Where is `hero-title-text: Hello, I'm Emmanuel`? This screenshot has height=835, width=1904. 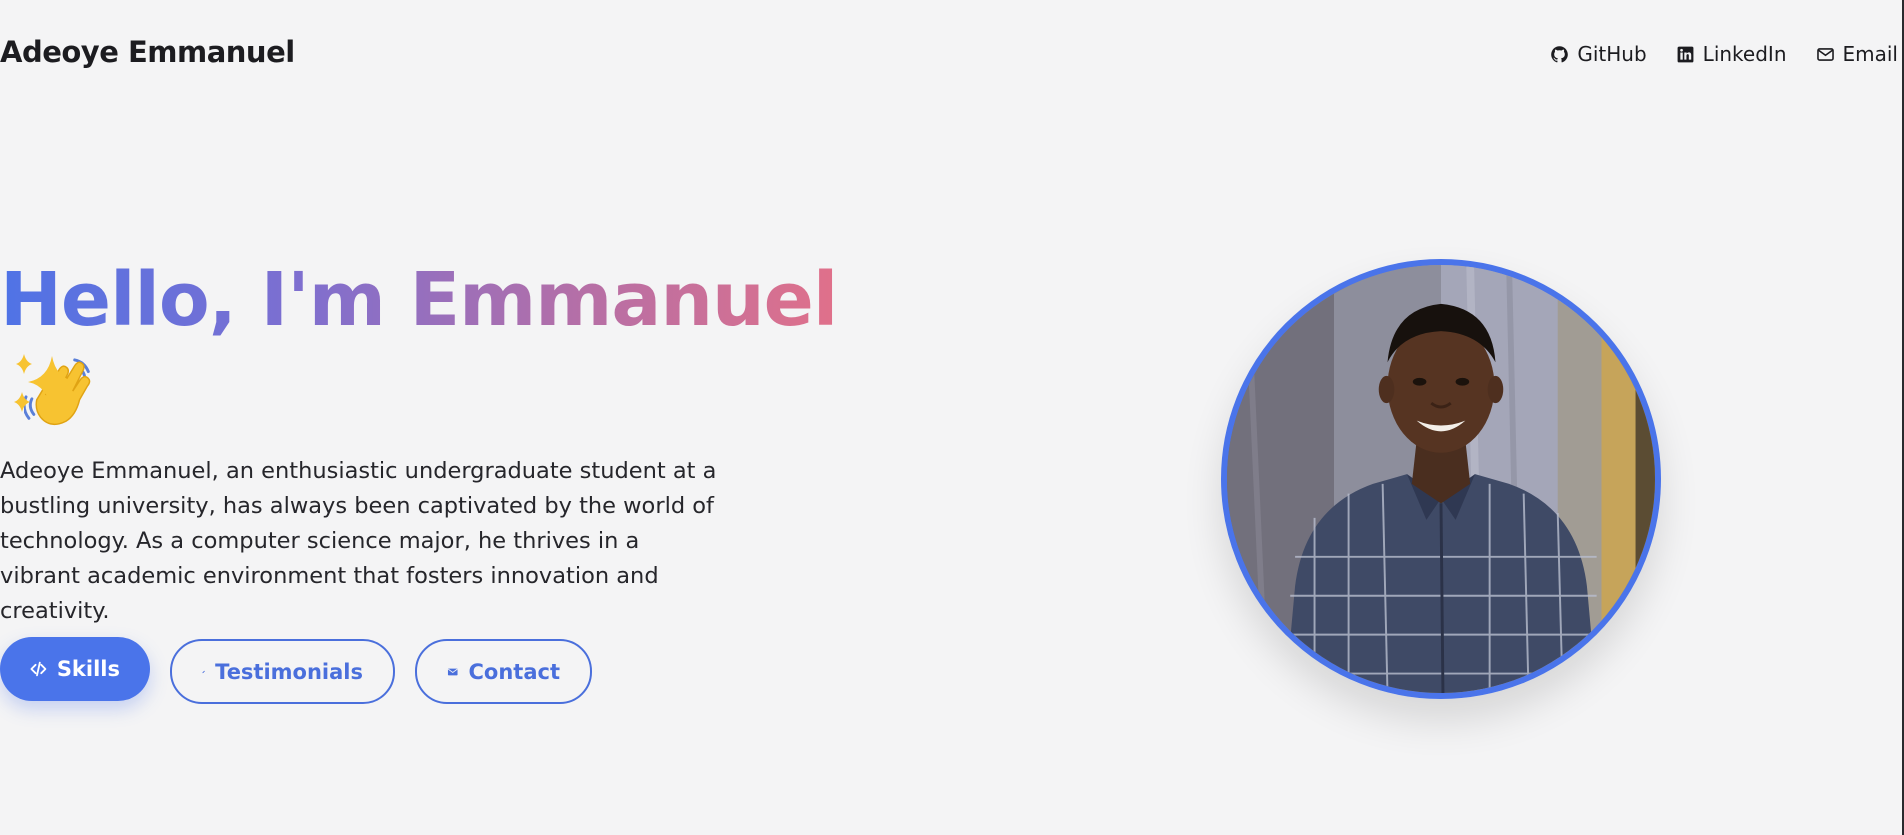
hero-title-text: Hello, I'm Emmanuel is located at coordinates (419, 300).